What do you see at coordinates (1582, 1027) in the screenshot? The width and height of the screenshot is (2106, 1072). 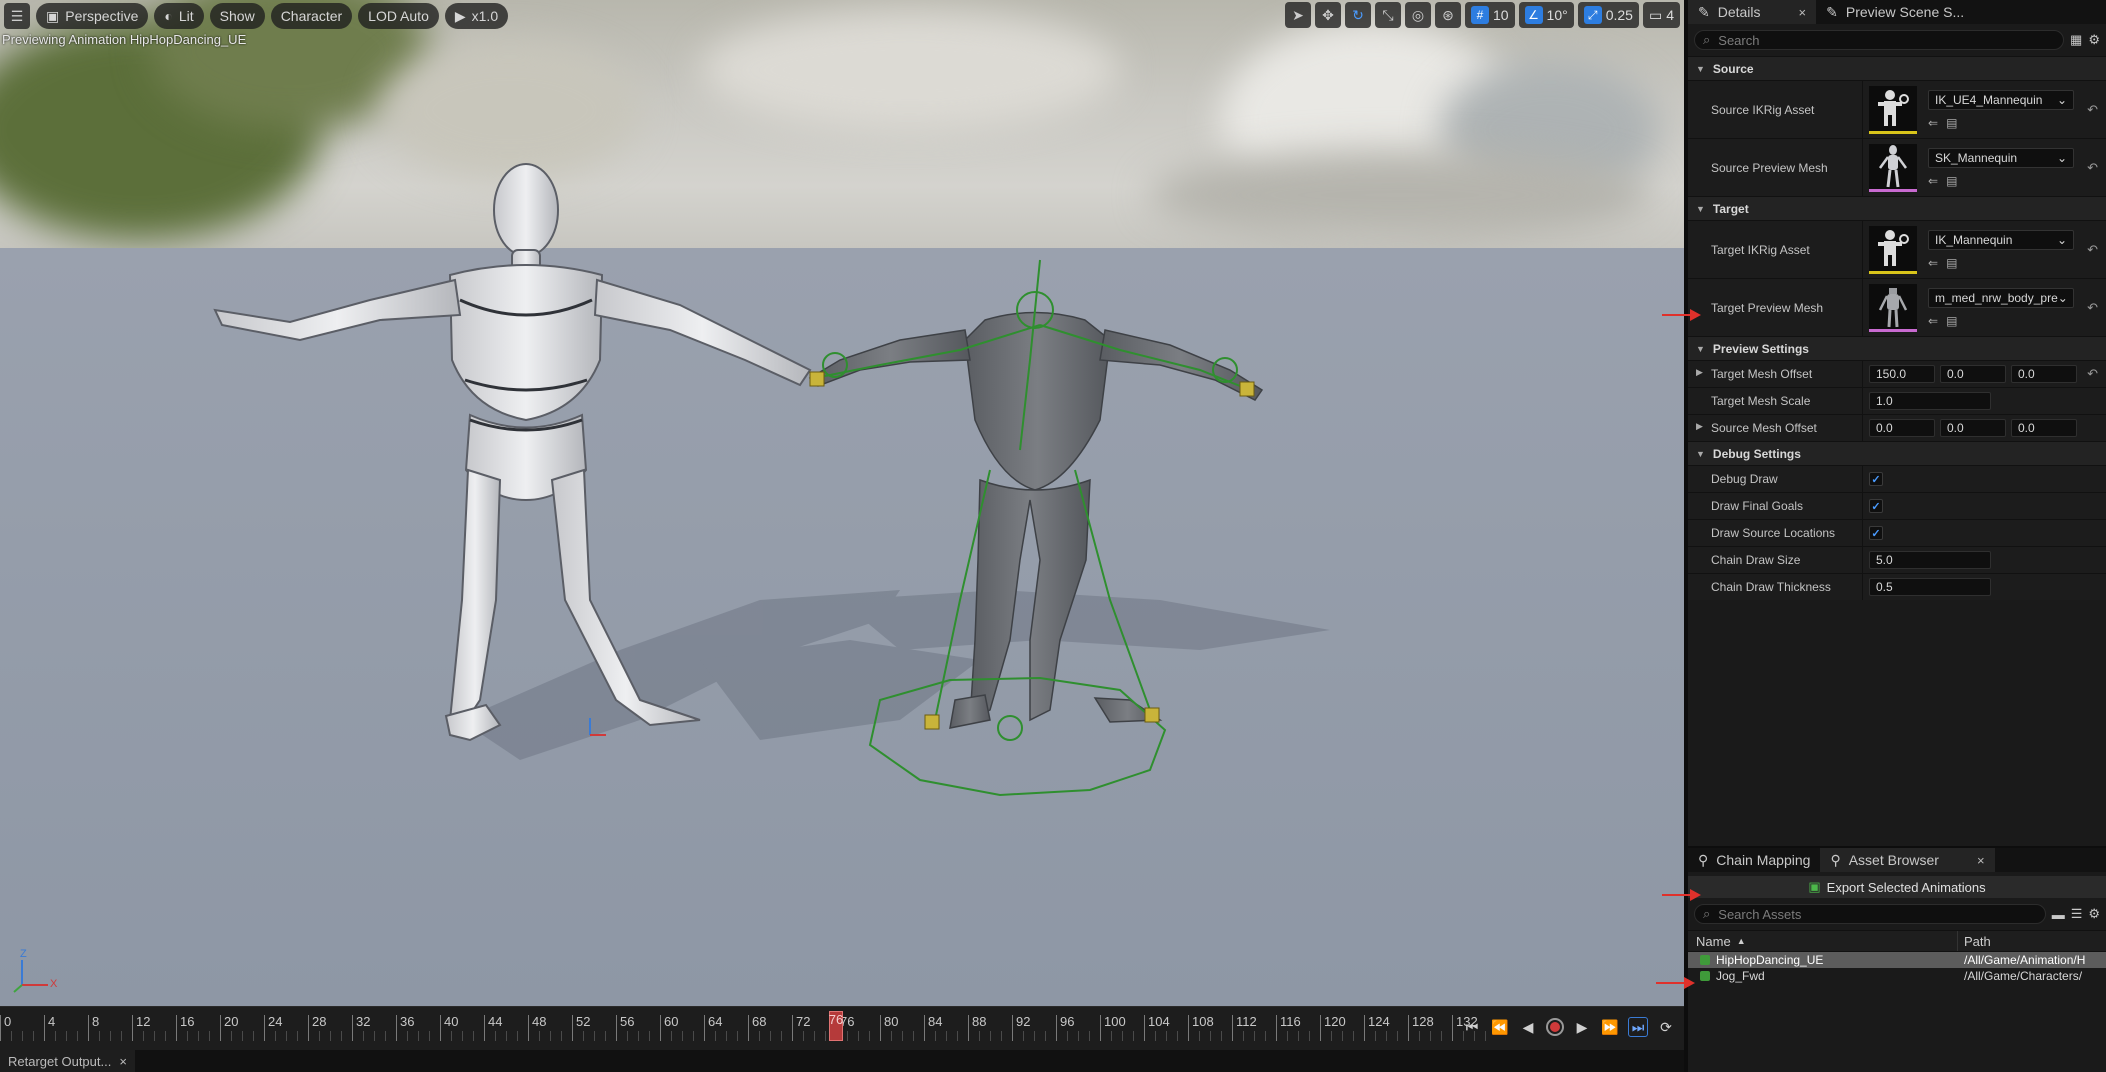 I see `play-icon: ▶` at bounding box center [1582, 1027].